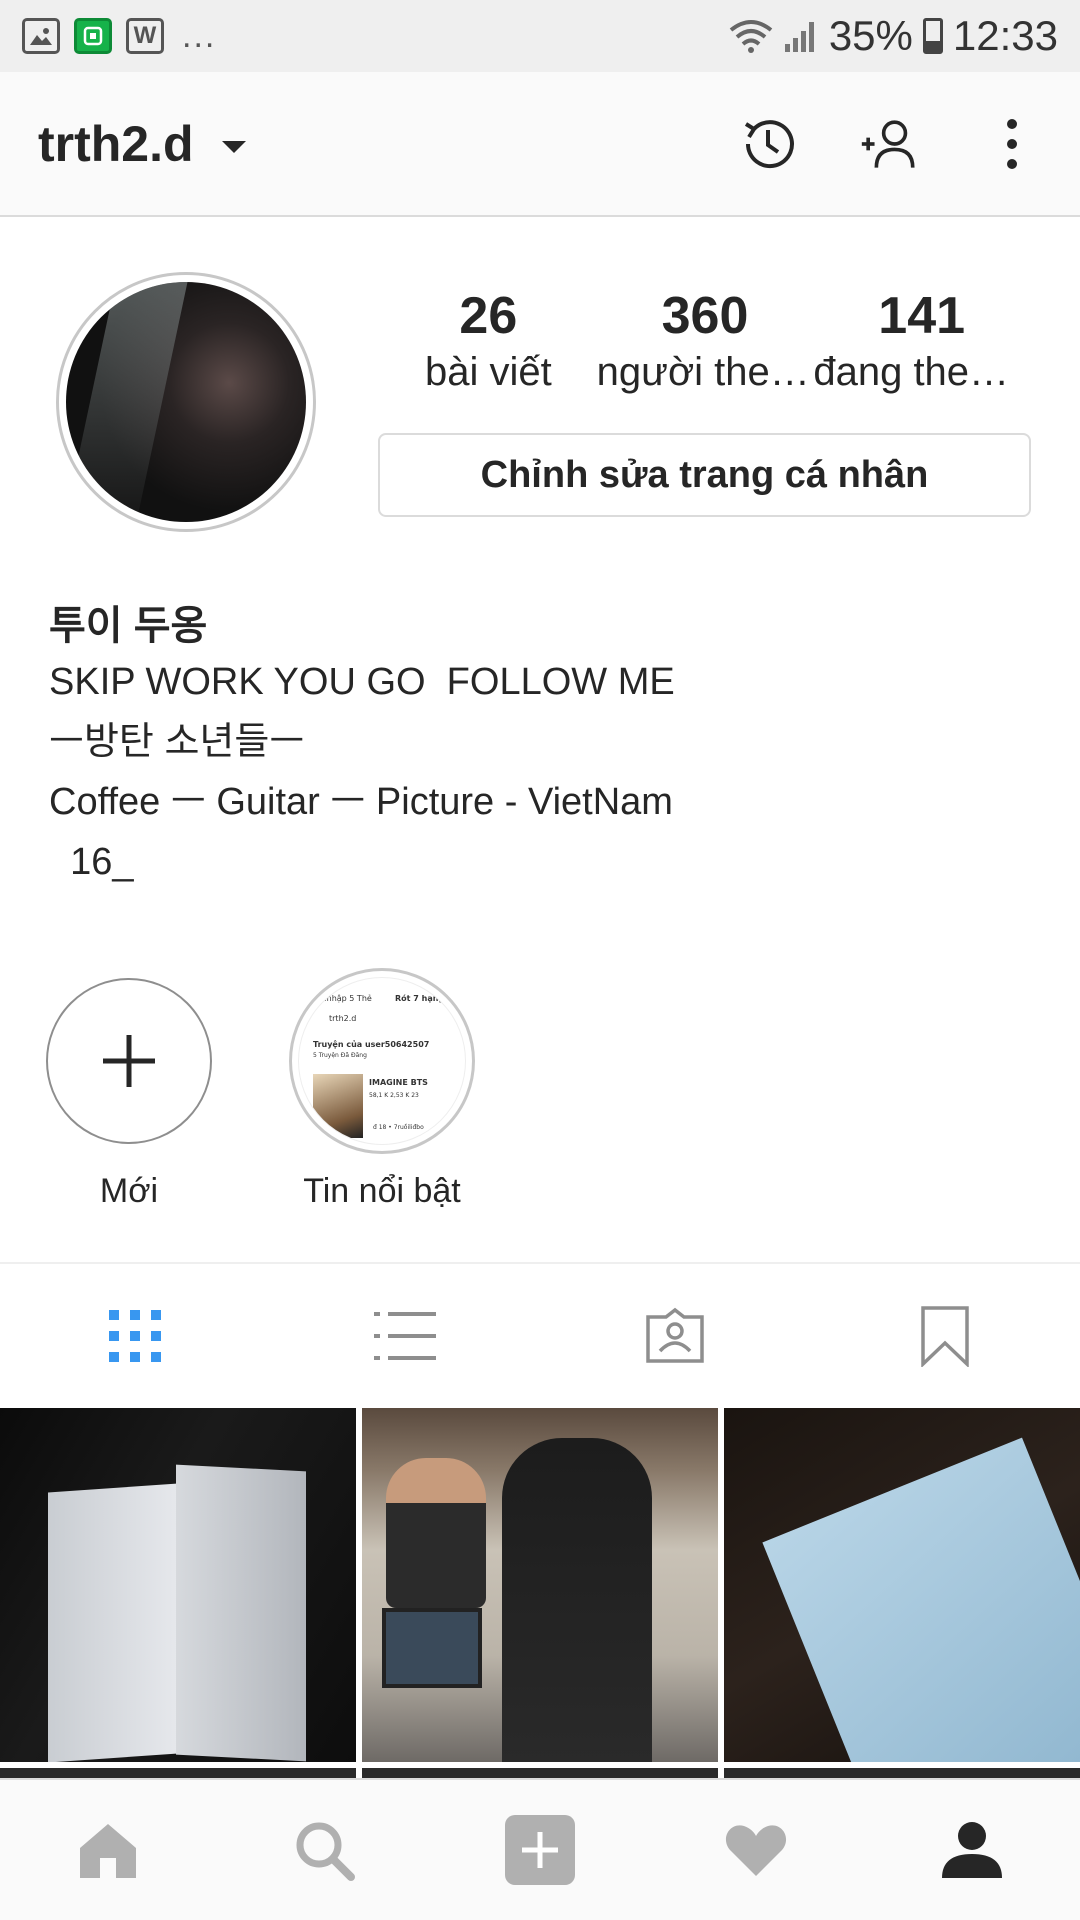 This screenshot has height=1920, width=1080. What do you see at coordinates (362, 682) in the screenshot?
I see `bio-line: SKIP WORK YOU GO FOLLOW ME` at bounding box center [362, 682].